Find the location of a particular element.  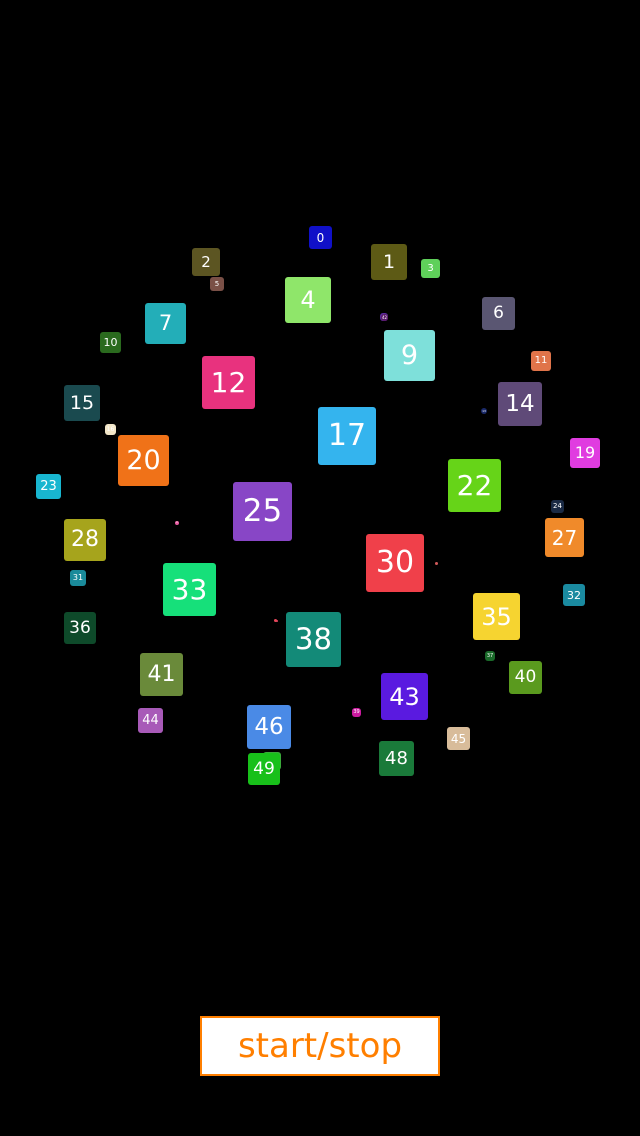

number-tile-37: 37 is located at coordinates (490, 656).